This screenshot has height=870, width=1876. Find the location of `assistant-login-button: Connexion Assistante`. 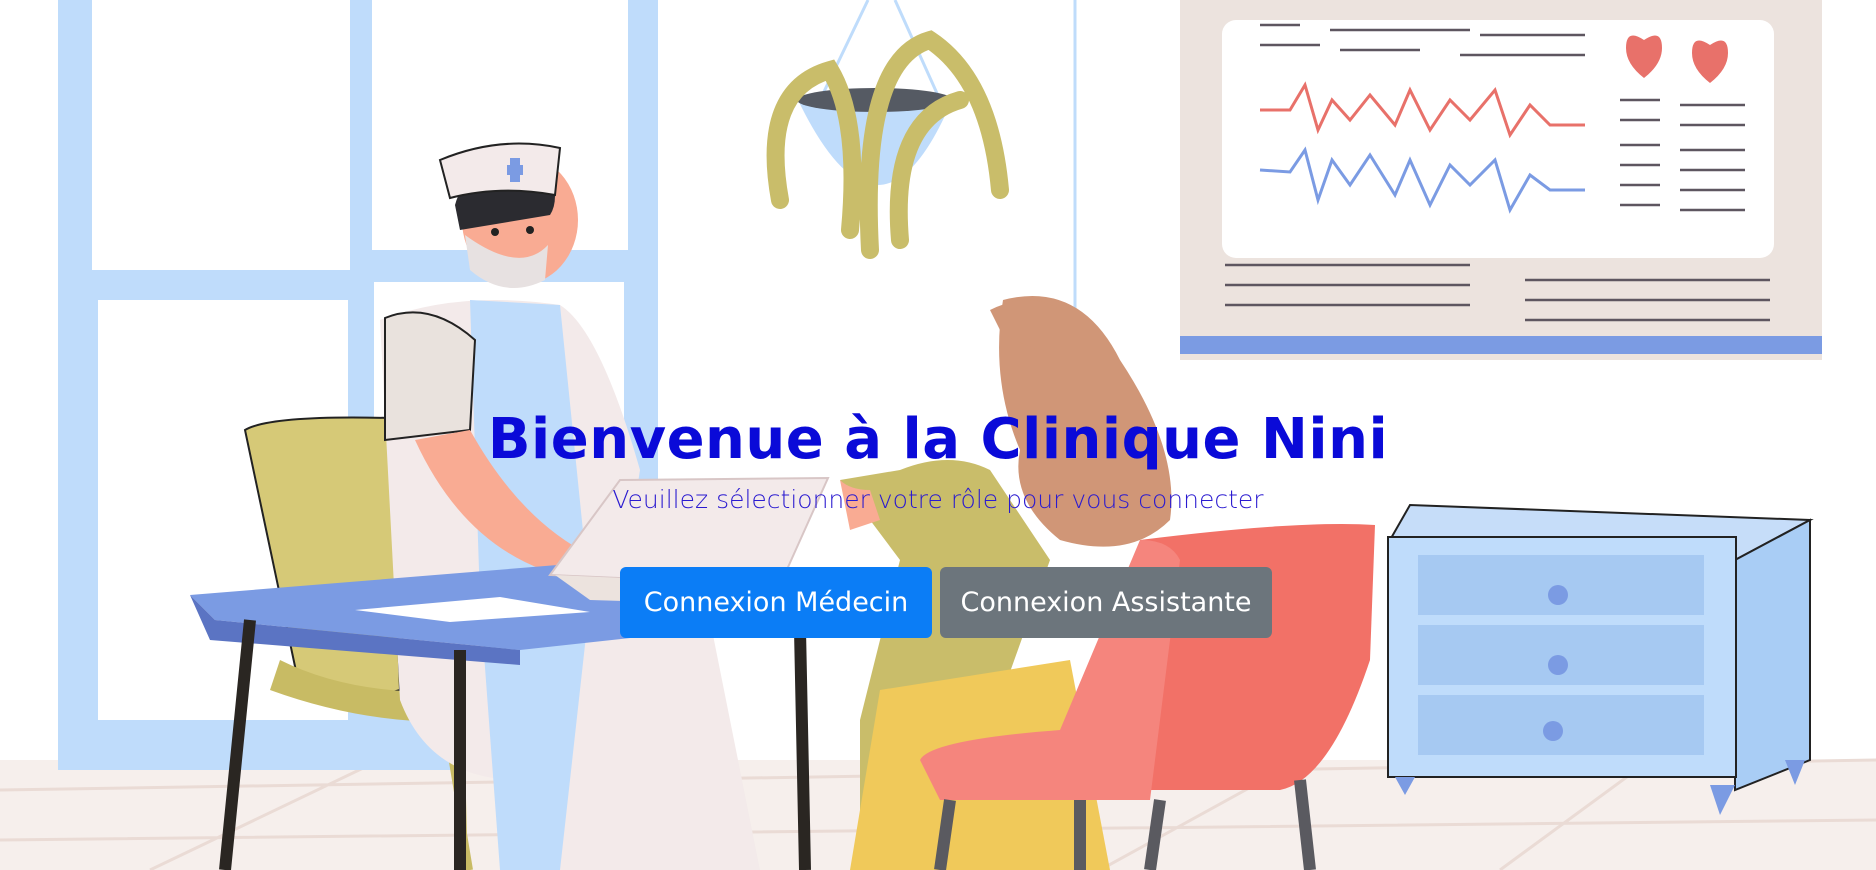

assistant-login-button: Connexion Assistante is located at coordinates (1106, 602).